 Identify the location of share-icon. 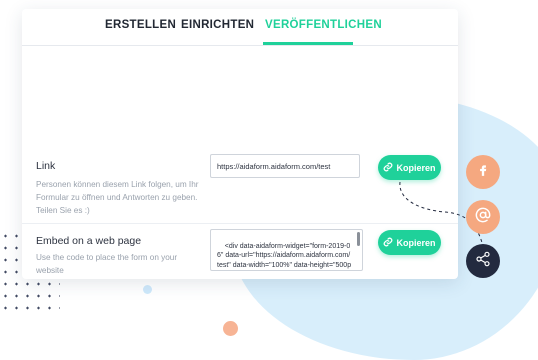
(483, 261).